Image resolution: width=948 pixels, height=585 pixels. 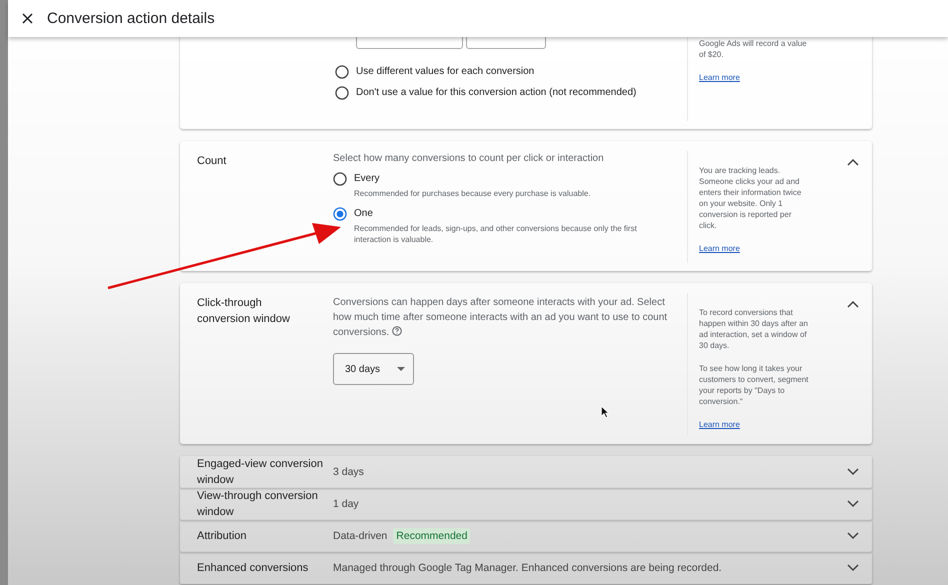 I want to click on section-description: Conversions can happen days after someone interacts with your ad. Select how much time after someone interacts with an ad you want to use to count conversions., so click(x=500, y=318).